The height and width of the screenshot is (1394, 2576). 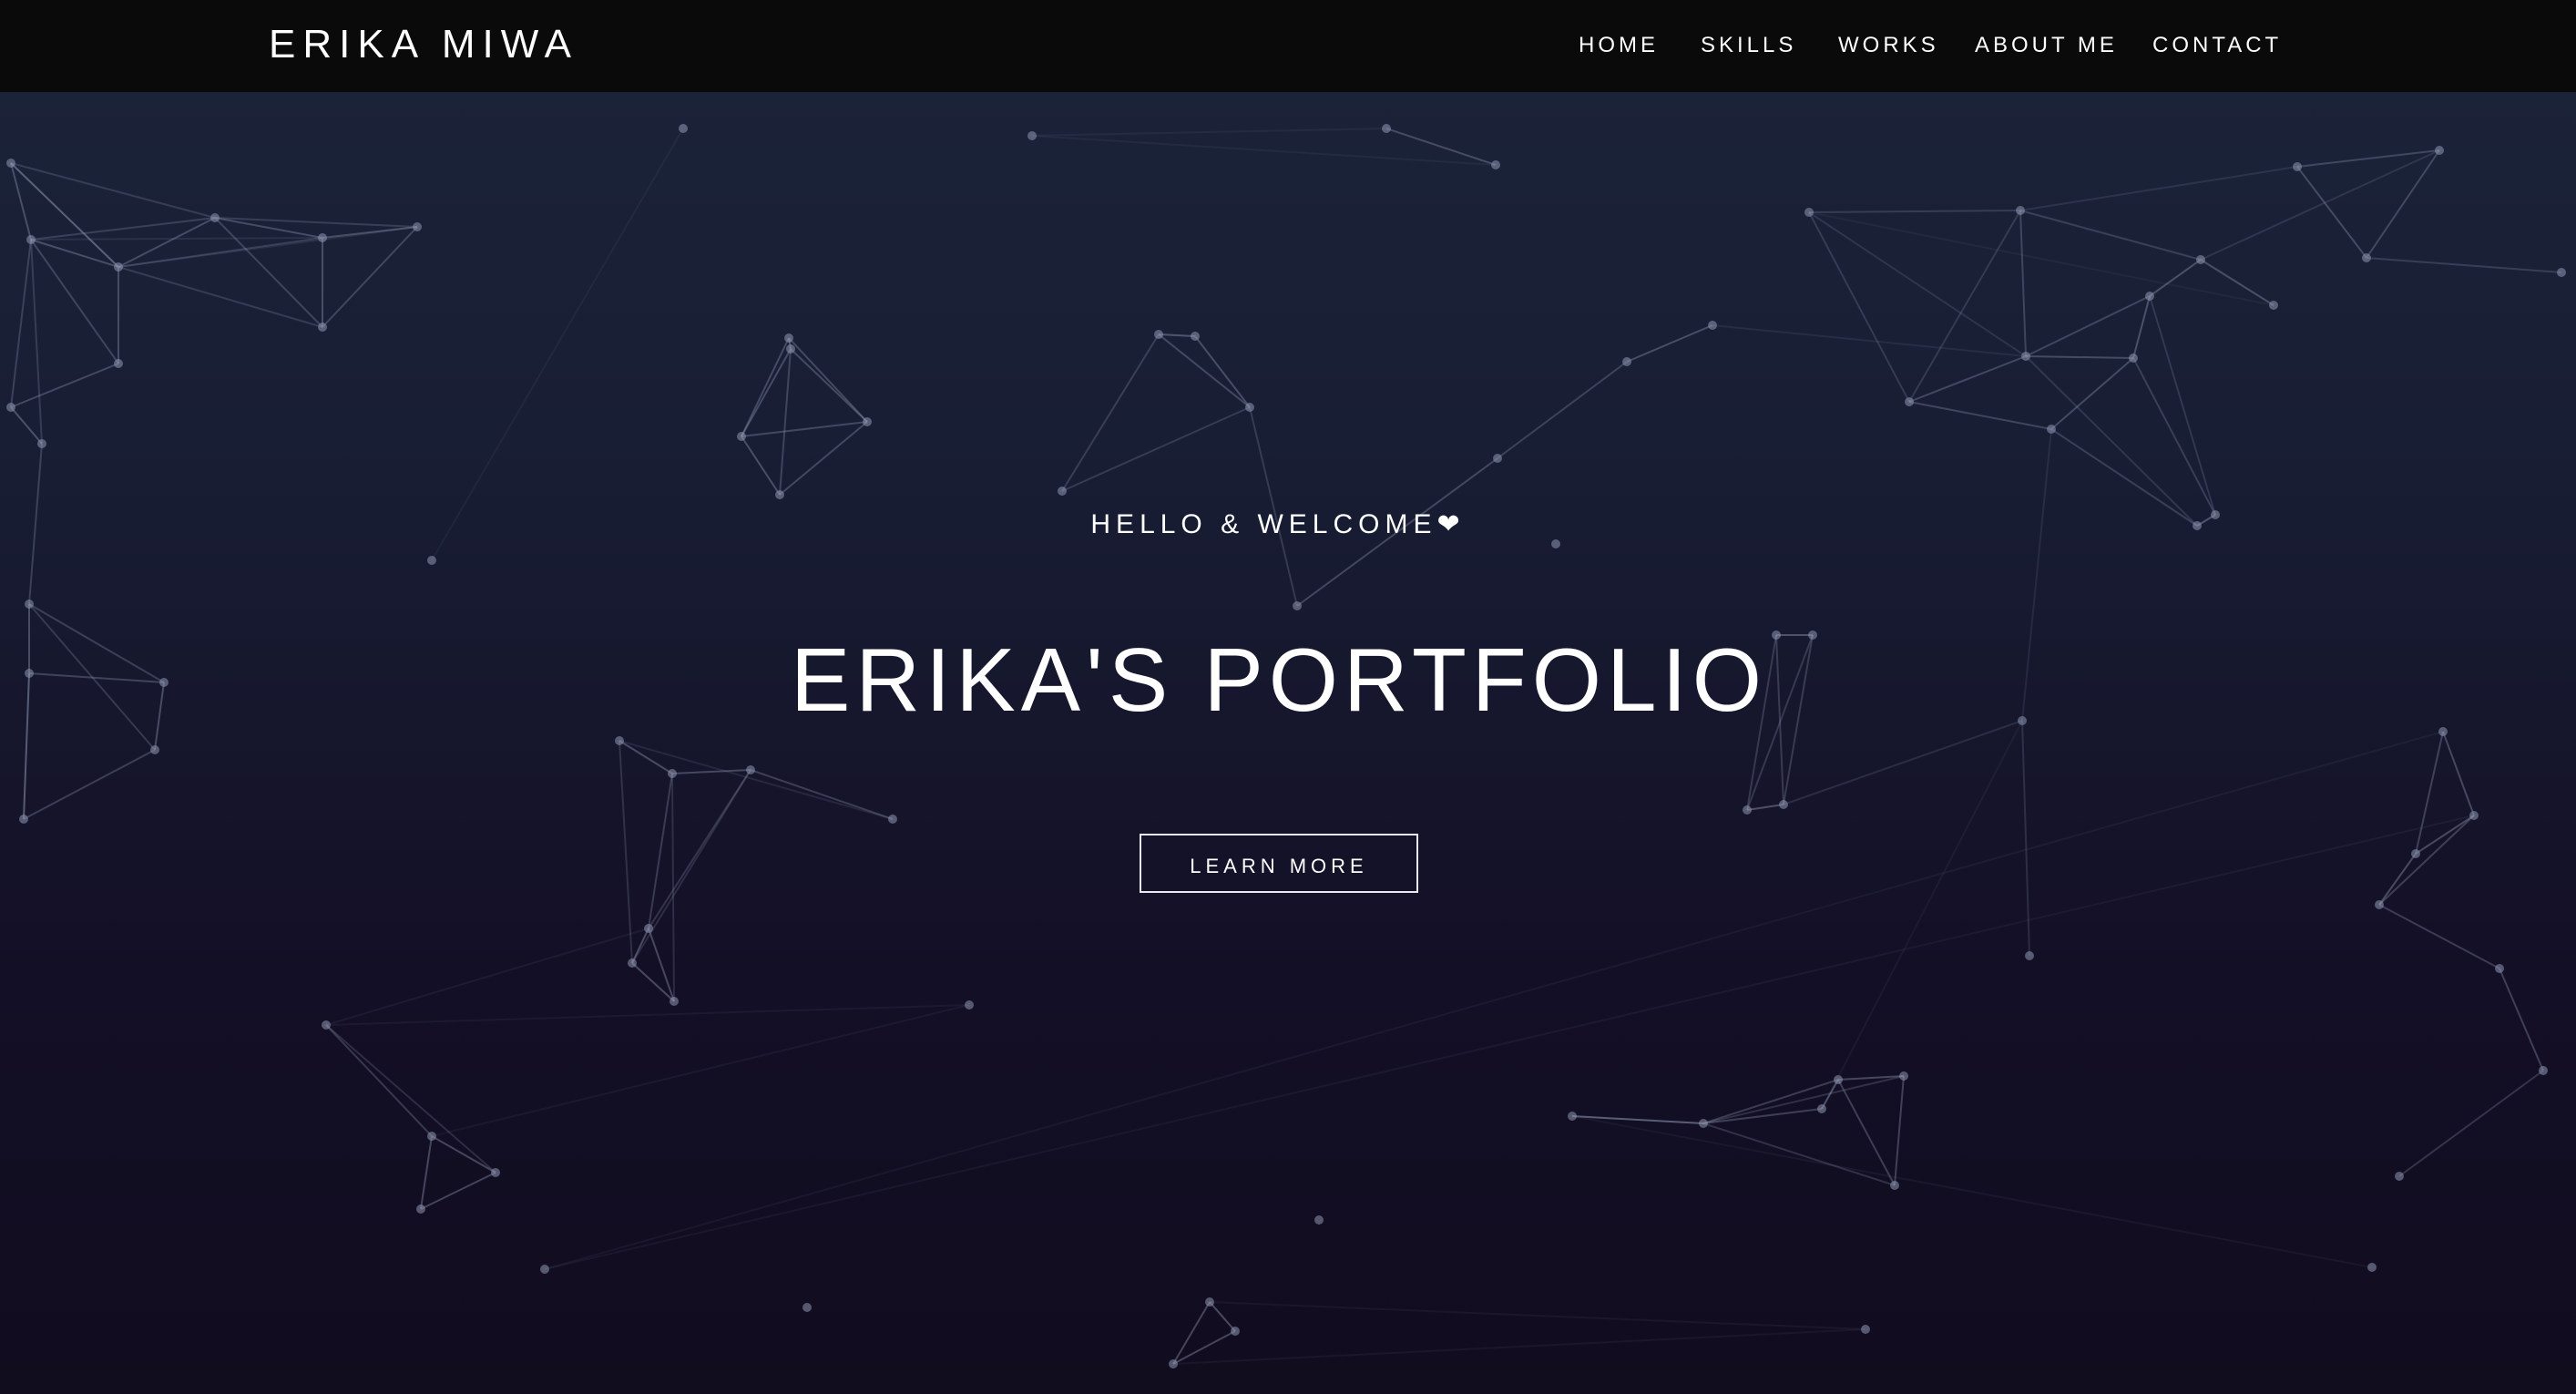 I want to click on learn-more-button: LEARN MORE, so click(x=1279, y=864).